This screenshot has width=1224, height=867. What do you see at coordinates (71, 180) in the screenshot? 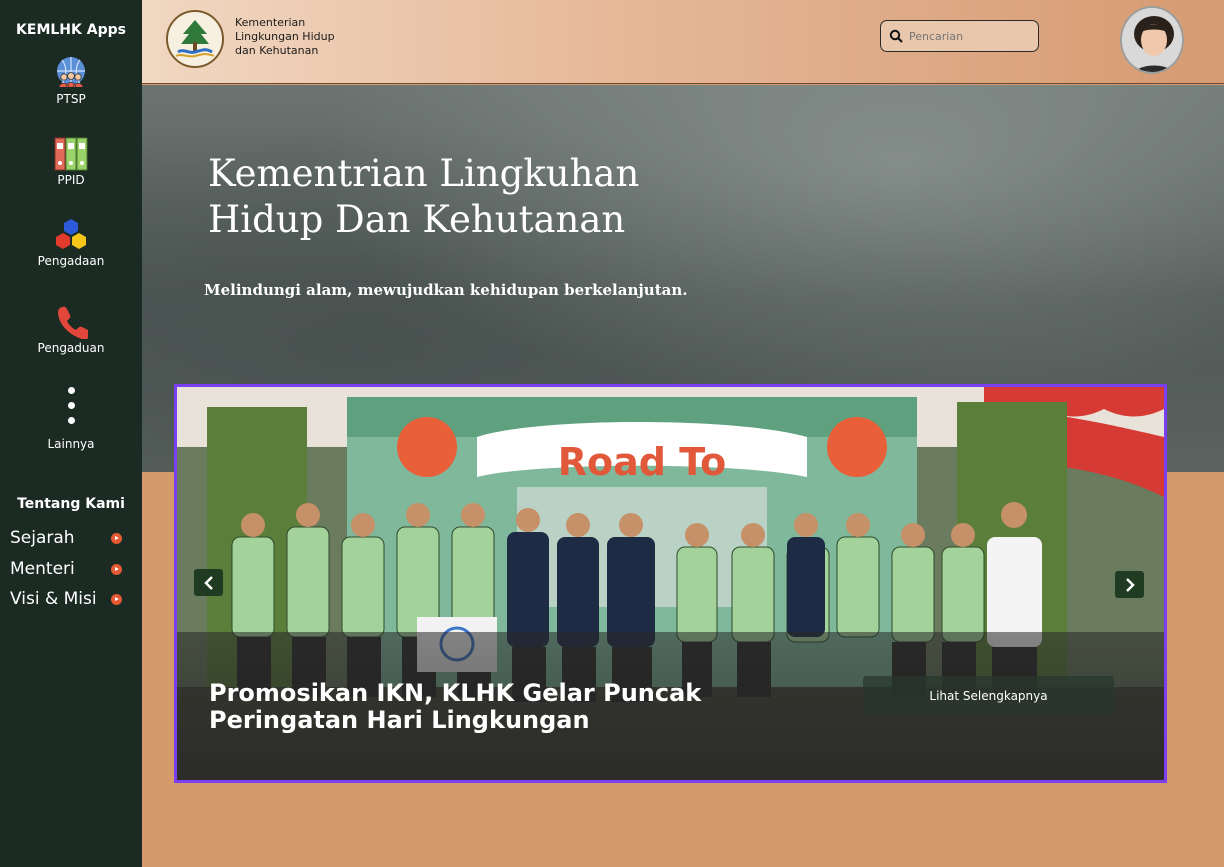
I see `sidebar-app-label: PPID` at bounding box center [71, 180].